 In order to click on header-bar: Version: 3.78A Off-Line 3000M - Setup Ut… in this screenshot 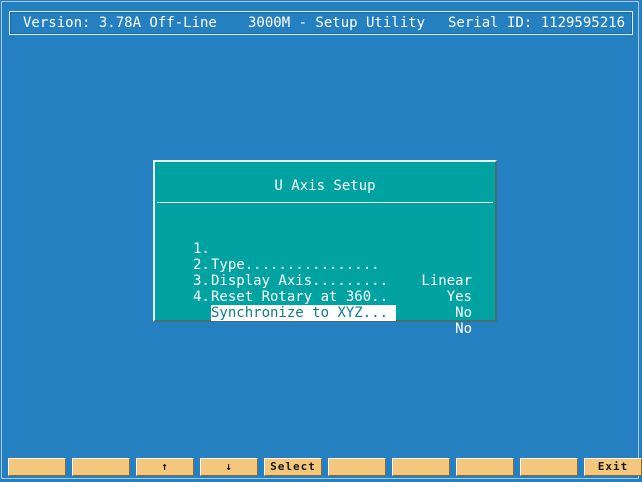, I will do `click(321, 23)`.